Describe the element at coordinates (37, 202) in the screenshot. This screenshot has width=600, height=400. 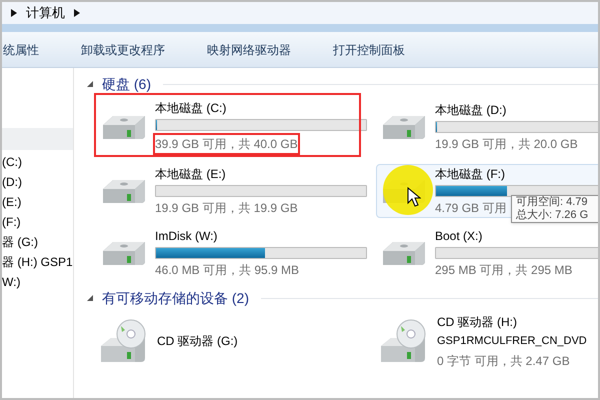
I see `navigation-item: (E:)` at that location.